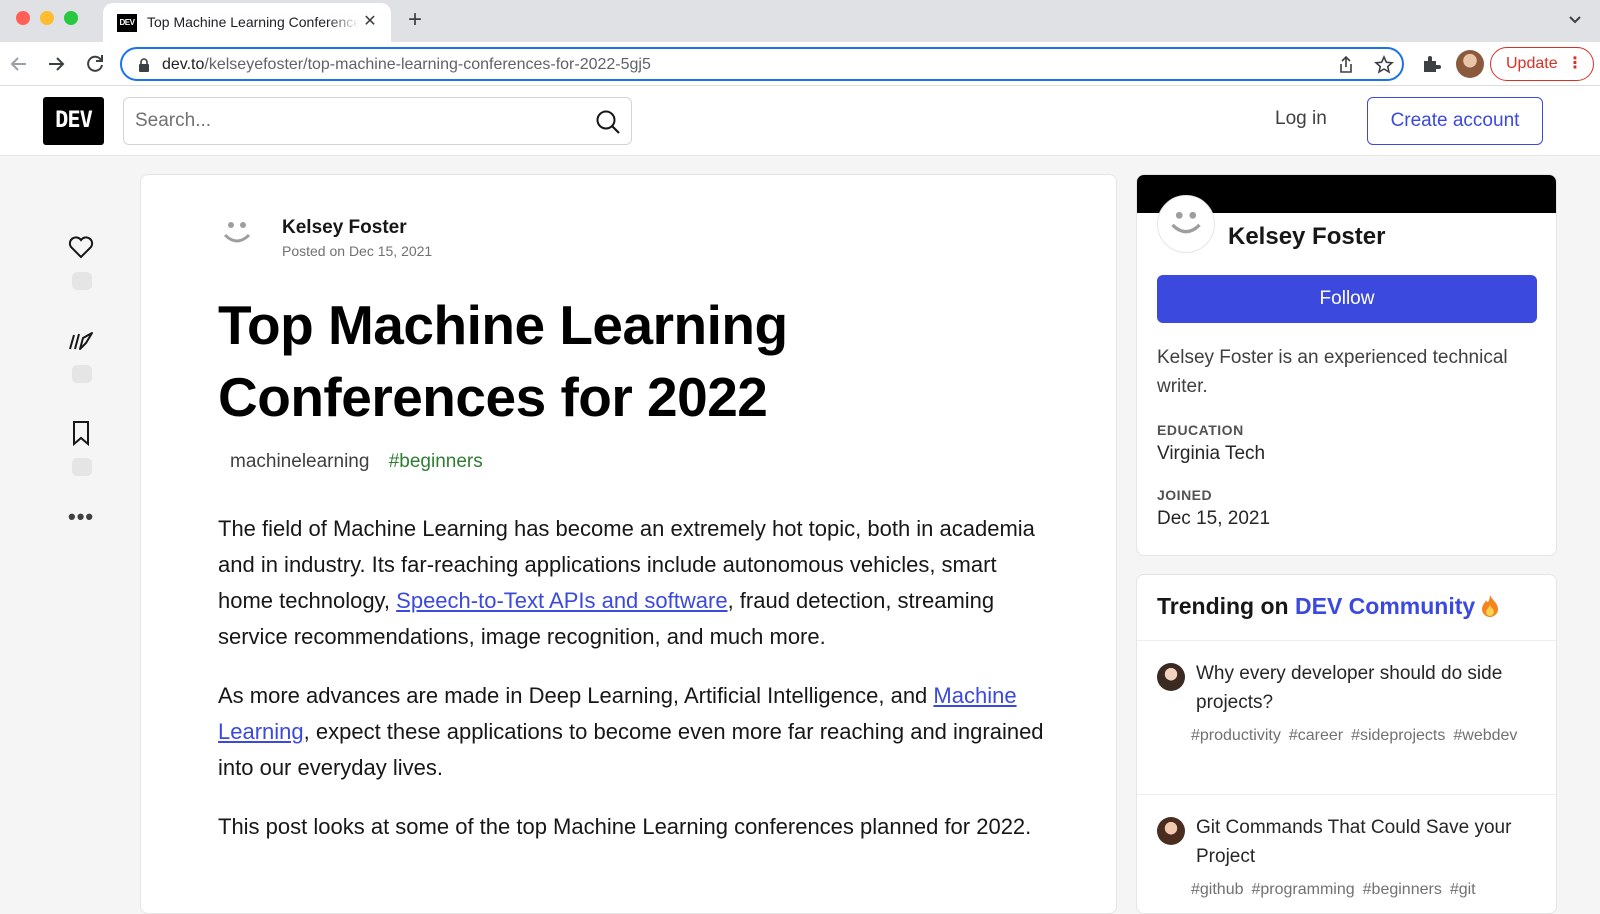 Image resolution: width=1600 pixels, height=914 pixels. Describe the element at coordinates (1384, 65) in the screenshot. I see `bookmark-star-icon` at that location.